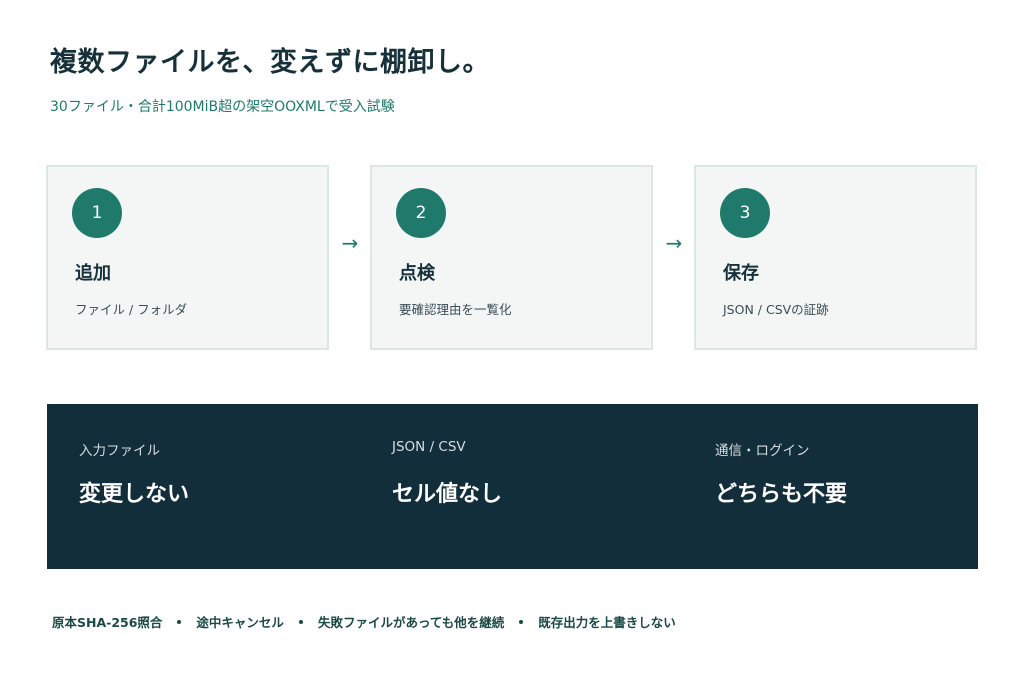 The width and height of the screenshot is (1024, 683). I want to click on step-title: 点検, so click(417, 273).